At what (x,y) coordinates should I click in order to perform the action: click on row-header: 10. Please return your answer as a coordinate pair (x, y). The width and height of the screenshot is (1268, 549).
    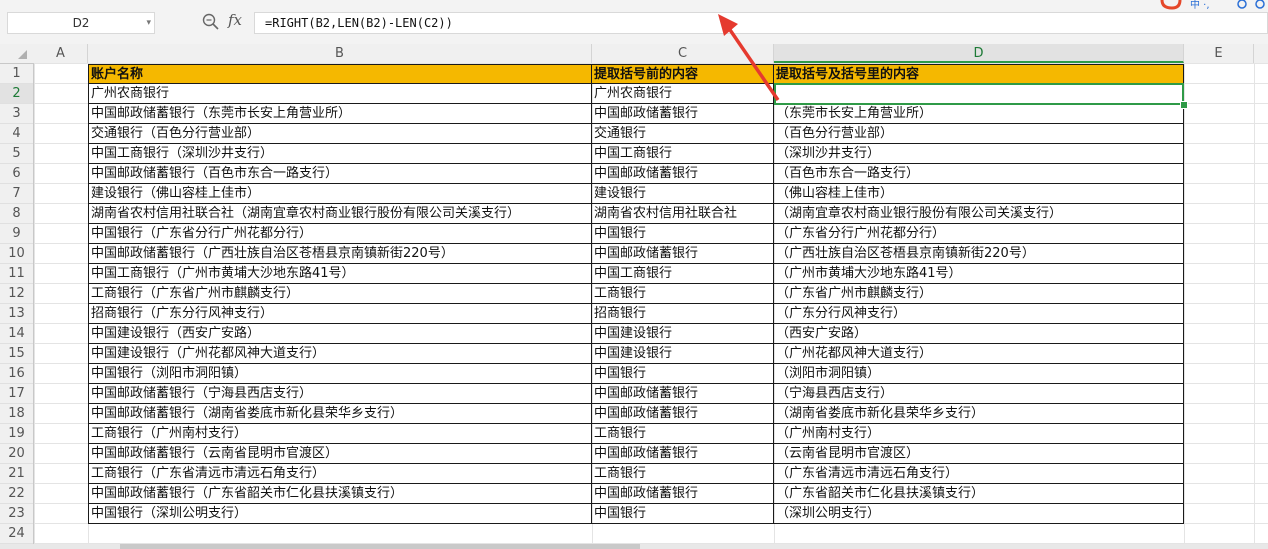
    Looking at the image, I should click on (16, 254).